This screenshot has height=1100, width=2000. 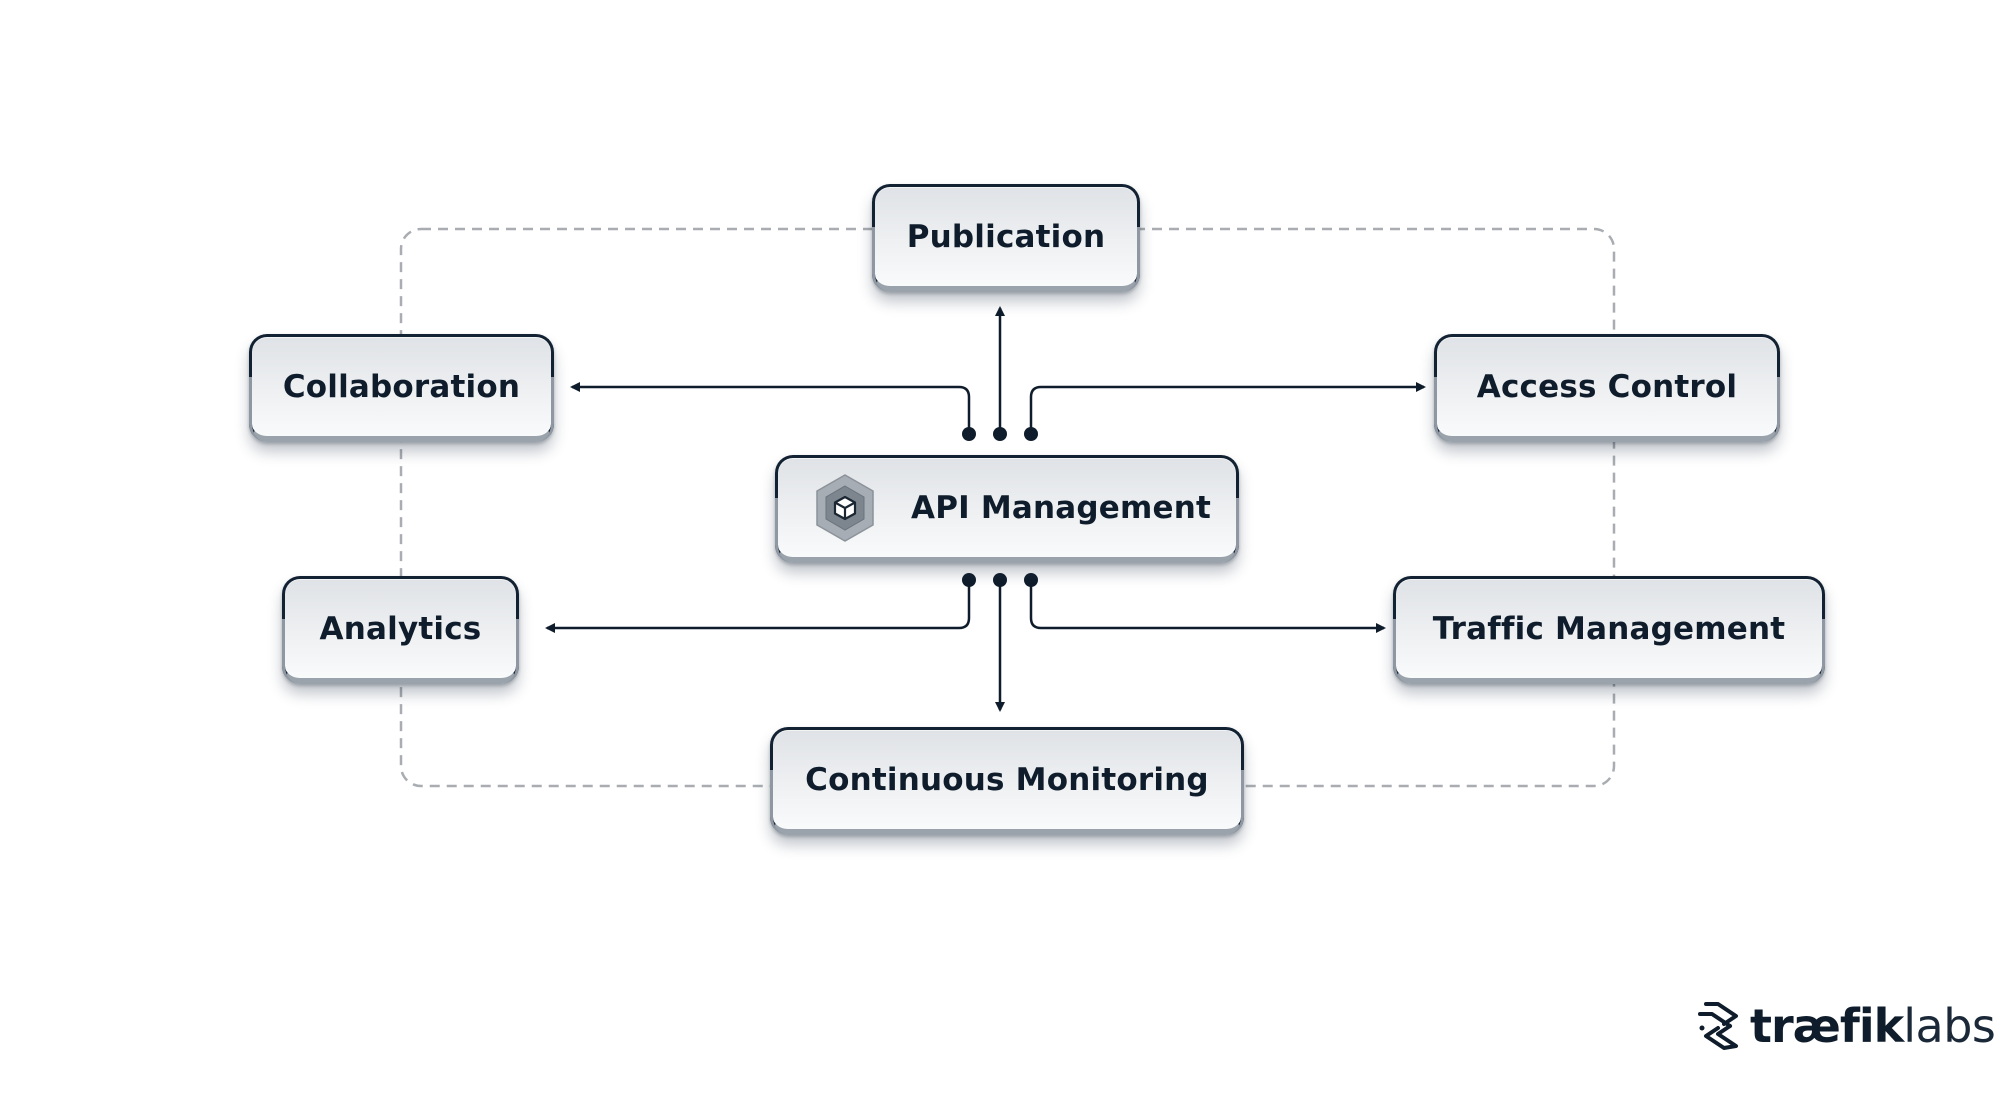 I want to click on bottom-connector-dots, so click(x=1000, y=580).